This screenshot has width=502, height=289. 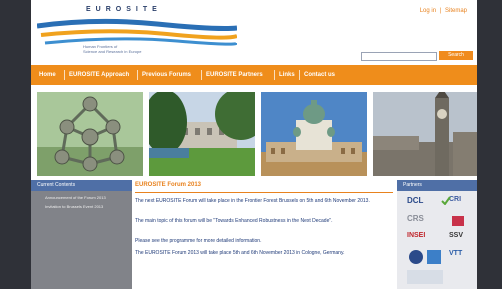 What do you see at coordinates (437, 185) in the screenshot?
I see `partners-heading: Partners` at bounding box center [437, 185].